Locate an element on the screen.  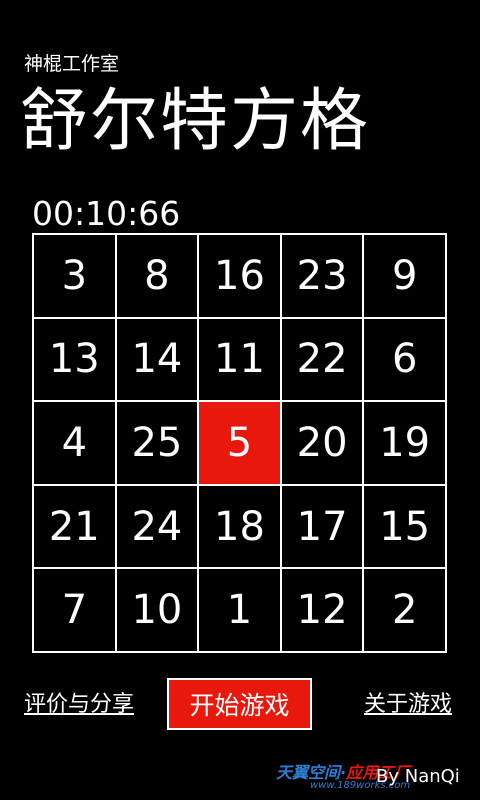
about-game-link: 关于游戏 is located at coordinates (408, 705).